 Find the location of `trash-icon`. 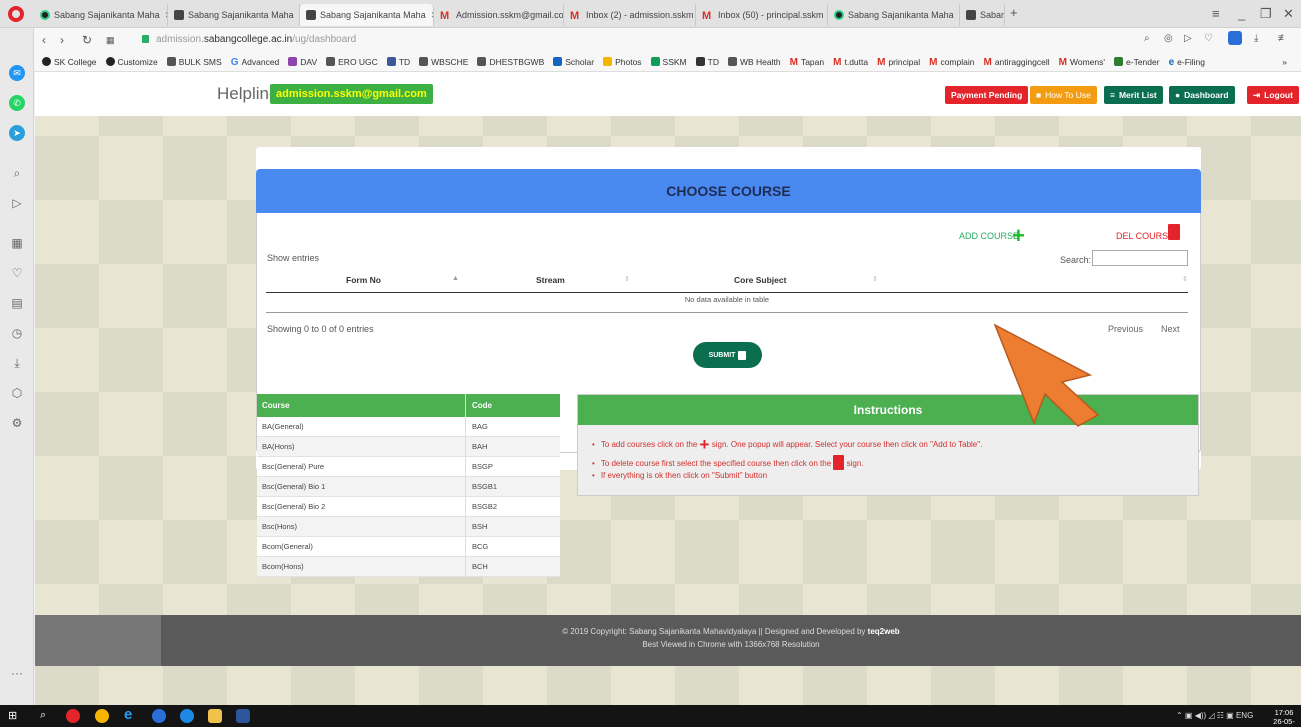

trash-icon is located at coordinates (1174, 232).